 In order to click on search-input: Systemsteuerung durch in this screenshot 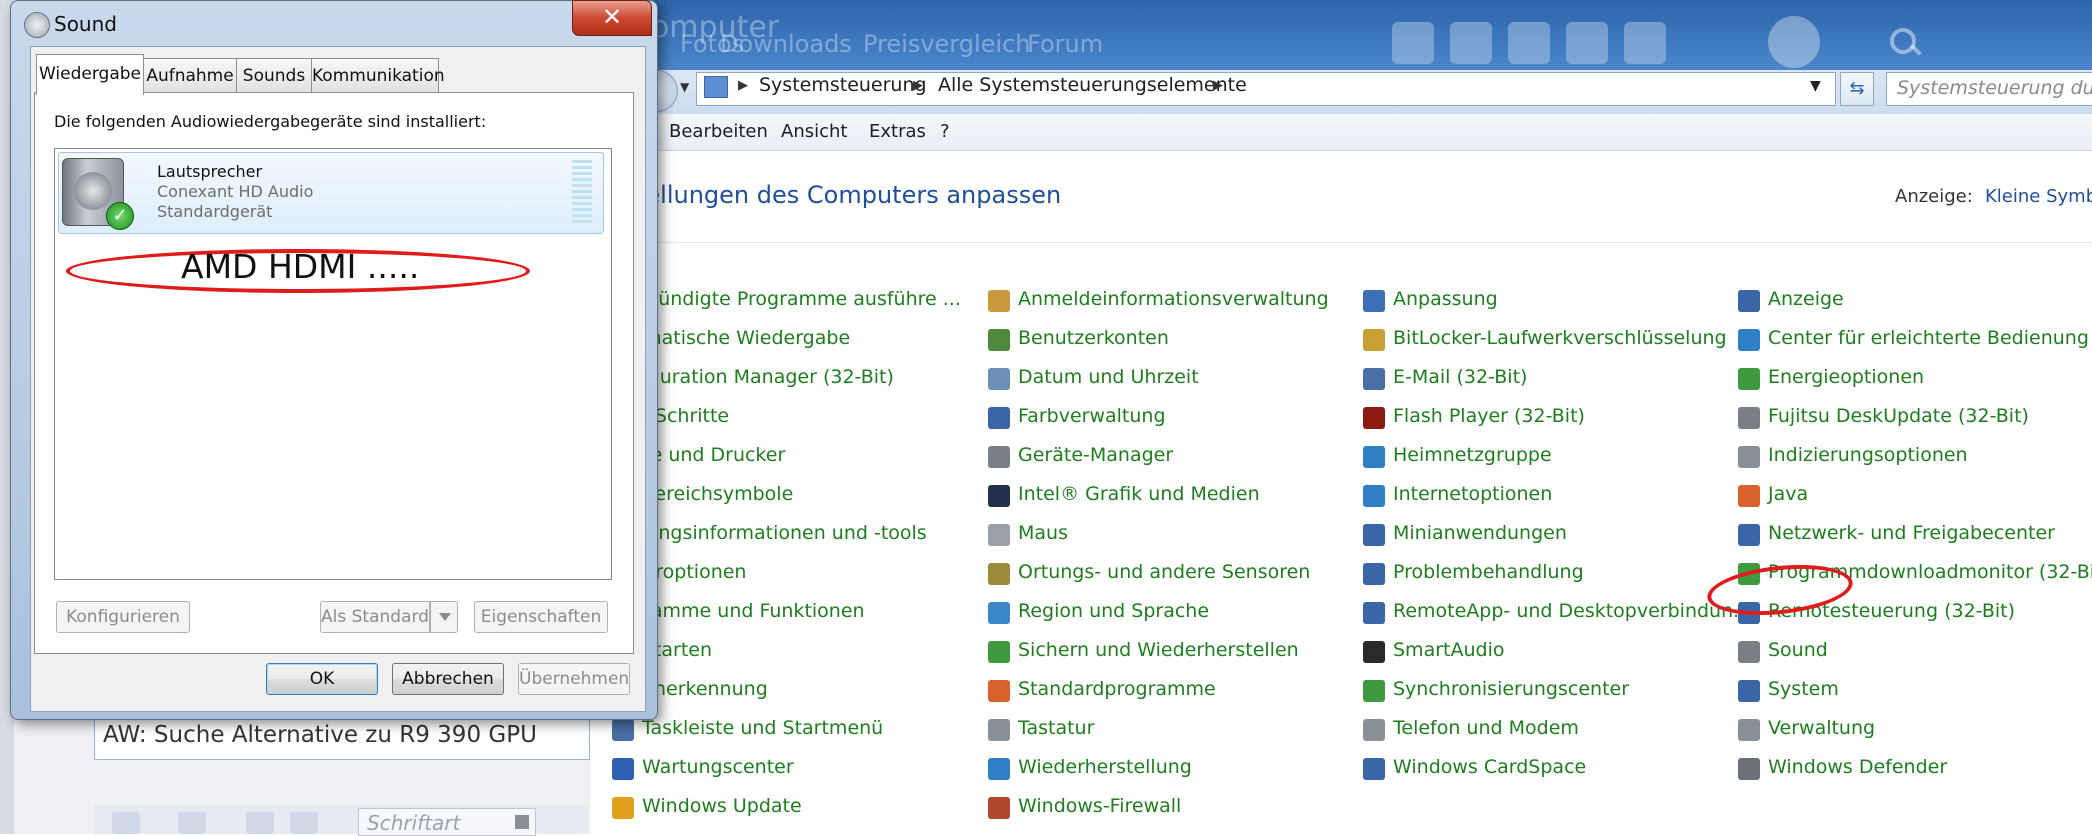, I will do `click(1989, 89)`.